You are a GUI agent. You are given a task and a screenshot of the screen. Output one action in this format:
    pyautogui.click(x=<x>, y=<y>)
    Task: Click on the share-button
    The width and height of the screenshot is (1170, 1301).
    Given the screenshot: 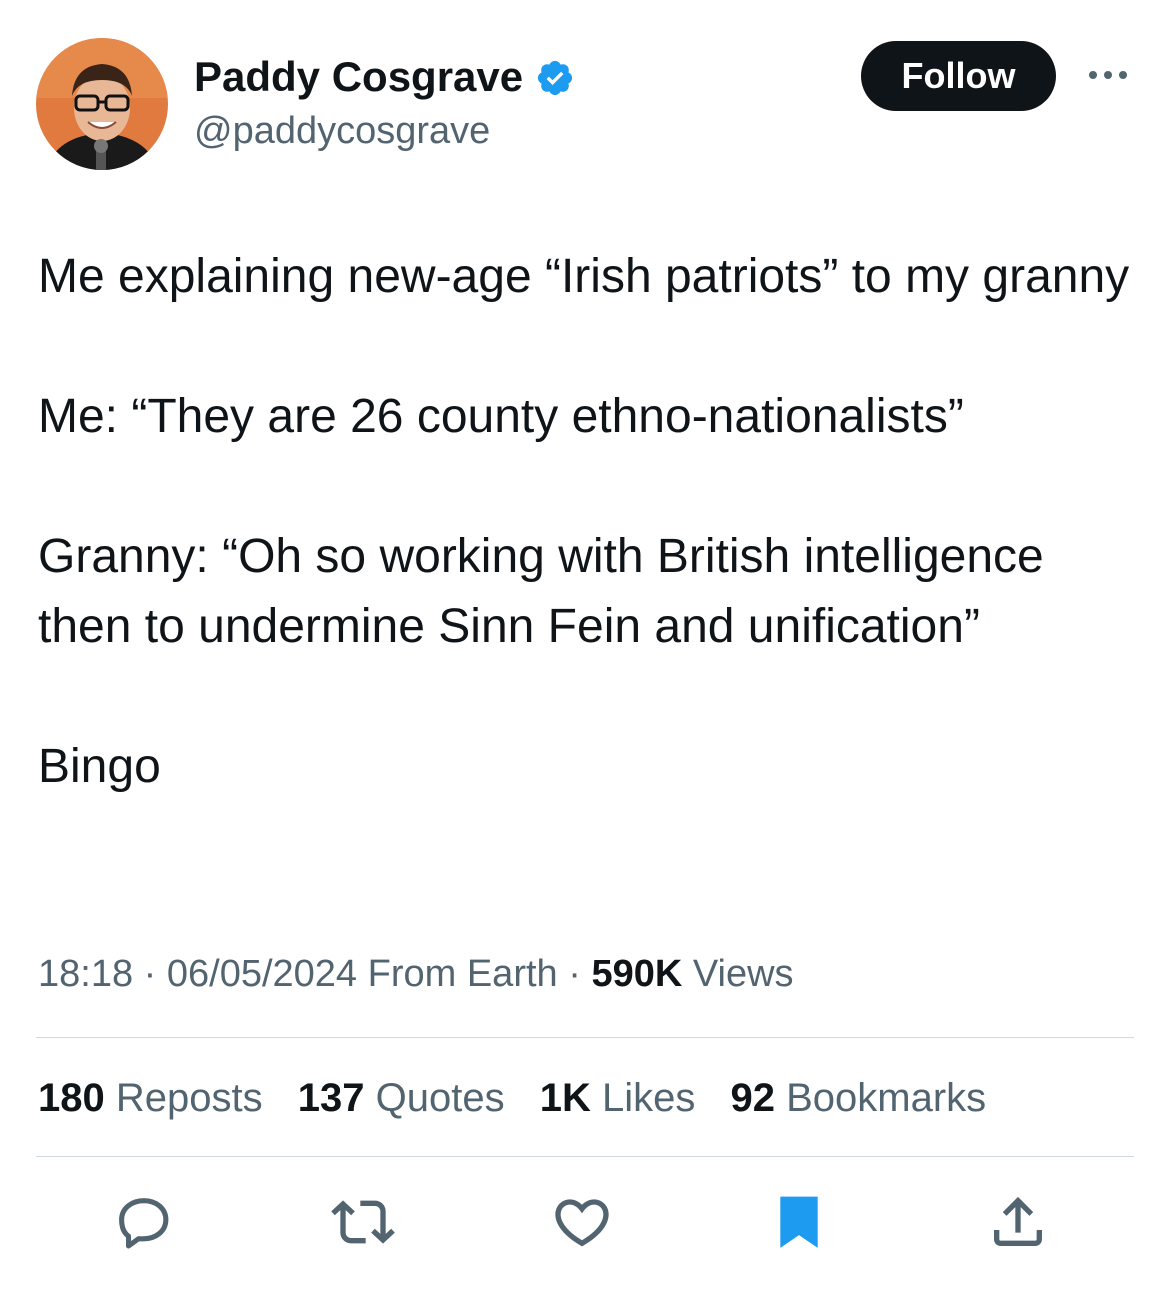 What is the action you would take?
    pyautogui.click(x=1018, y=1222)
    